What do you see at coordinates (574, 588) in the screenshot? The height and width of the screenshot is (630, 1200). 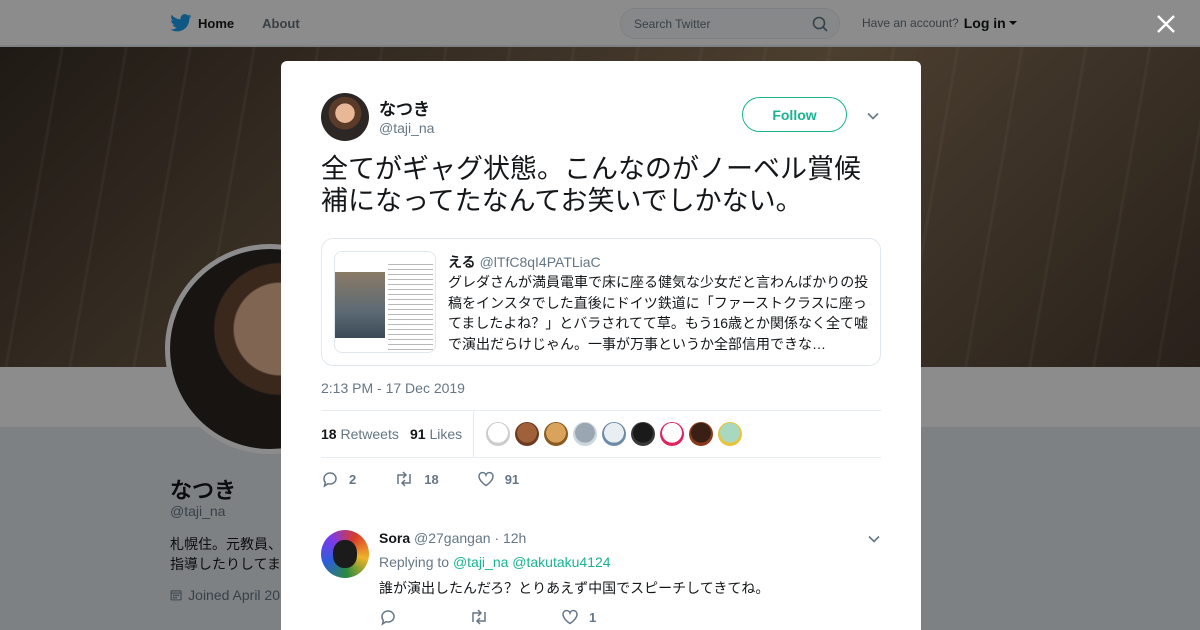 I see `reply-text: 誰が演出したんだろ？とりあえず中国でスピーチしてきてね。` at bounding box center [574, 588].